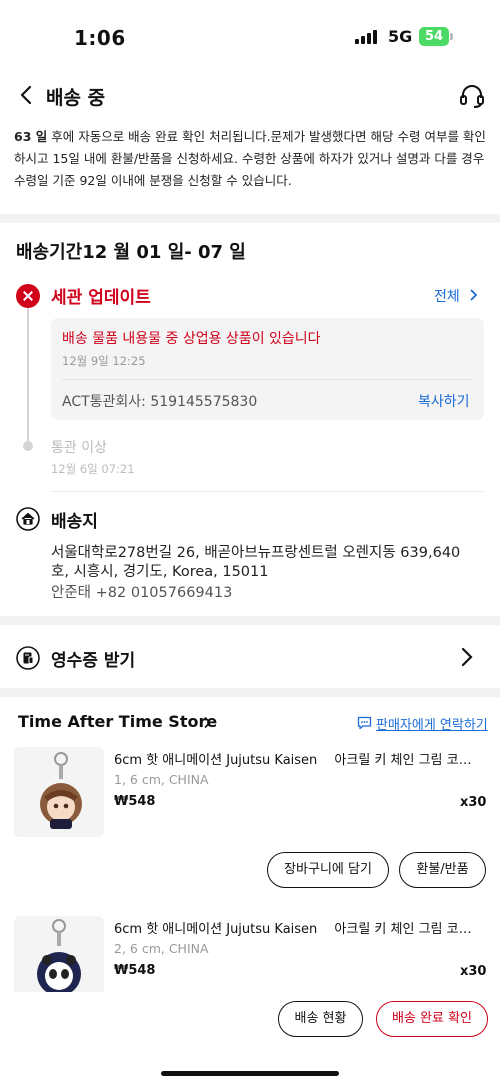 This screenshot has height=1086, width=500. What do you see at coordinates (400, 36) in the screenshot?
I see `network-label: 5G` at bounding box center [400, 36].